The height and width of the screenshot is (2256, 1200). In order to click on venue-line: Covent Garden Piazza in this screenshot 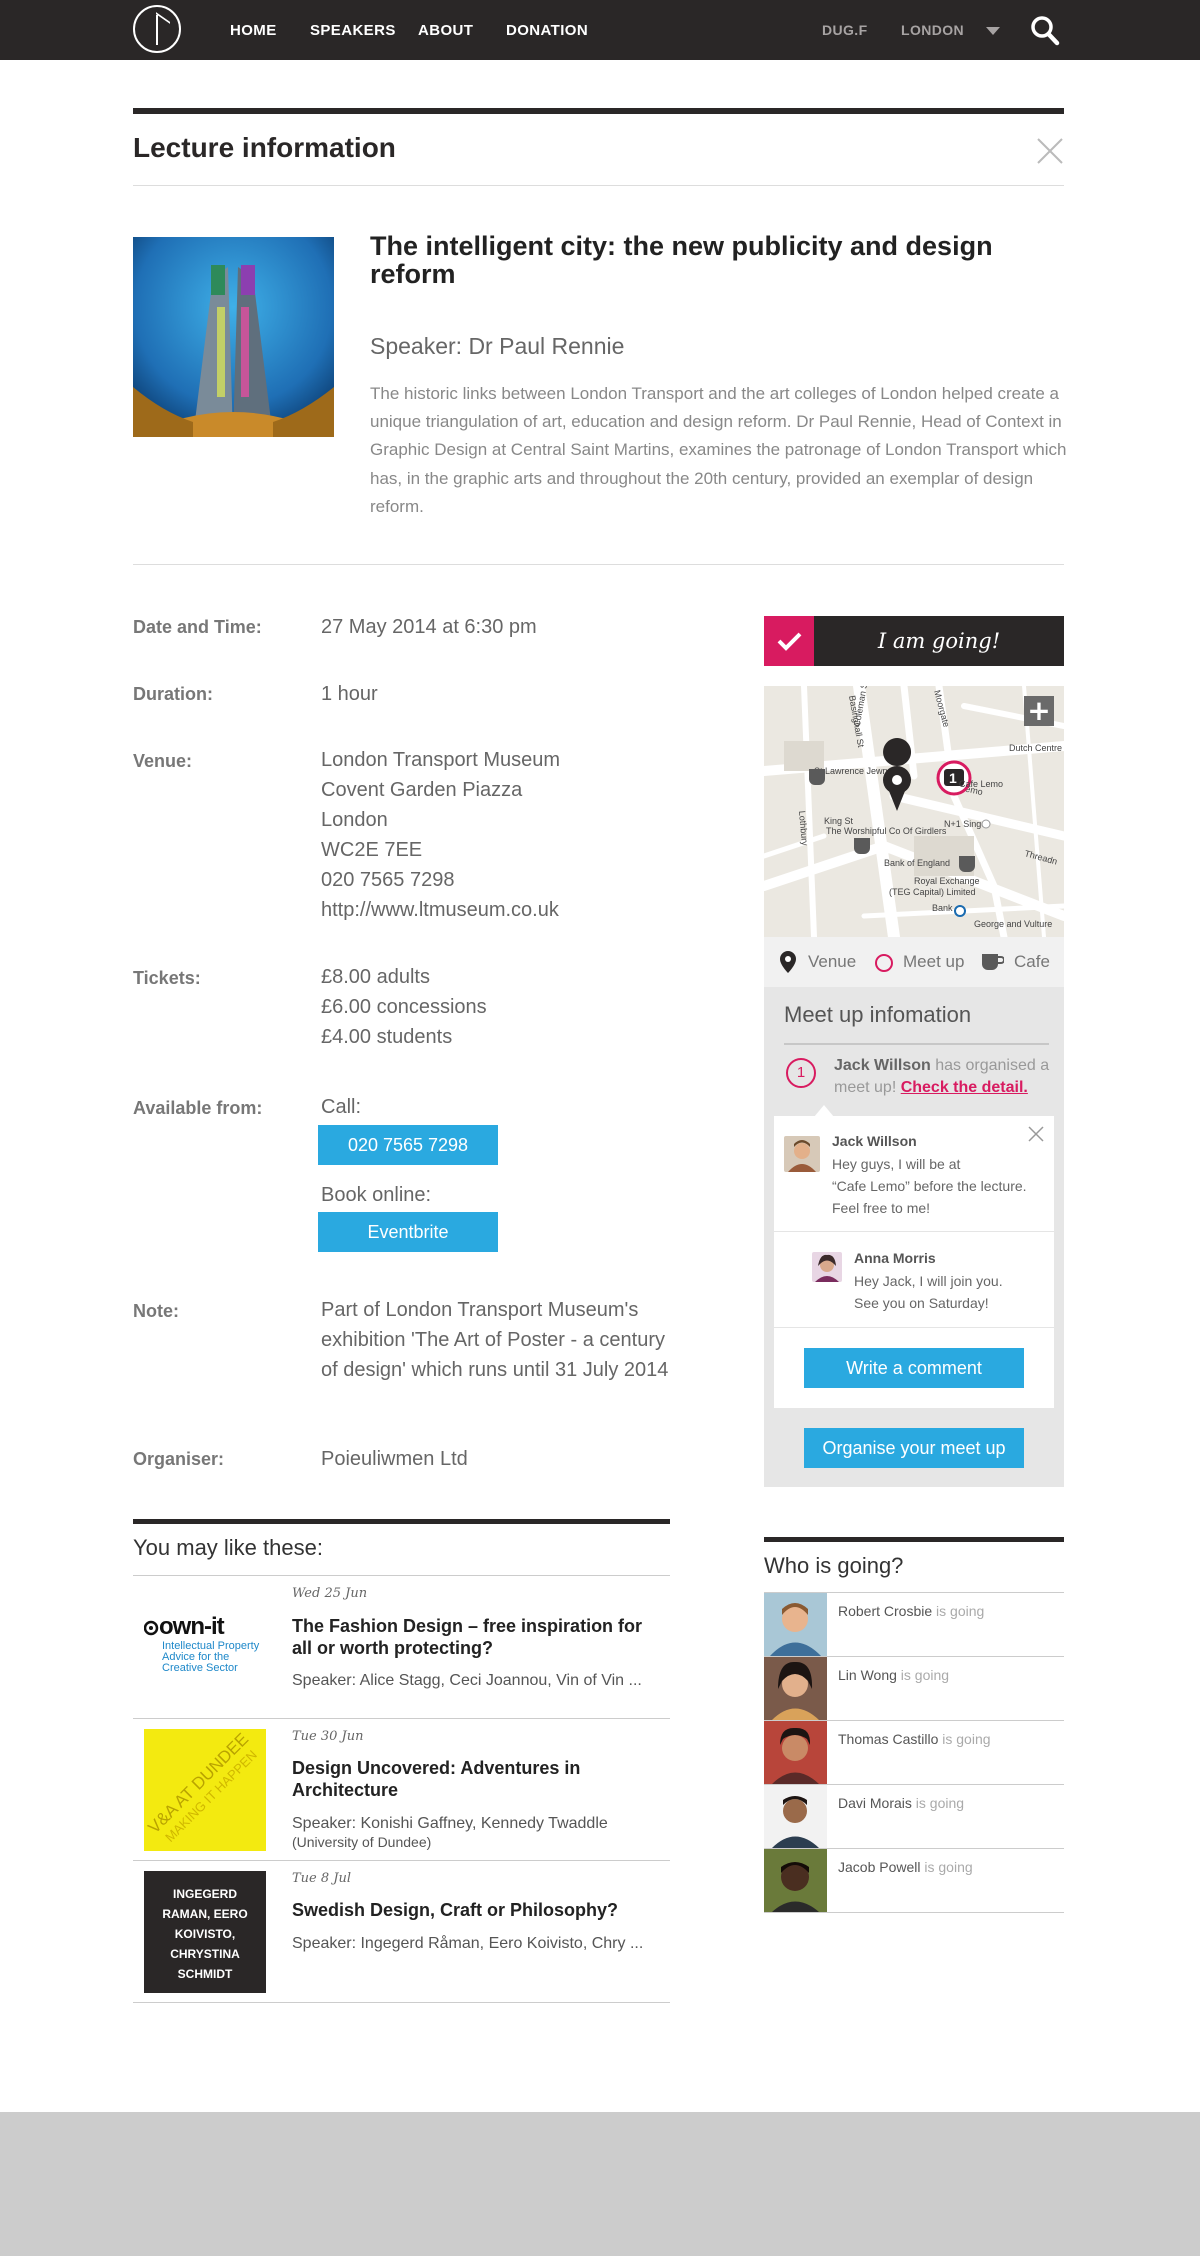, I will do `click(422, 790)`.